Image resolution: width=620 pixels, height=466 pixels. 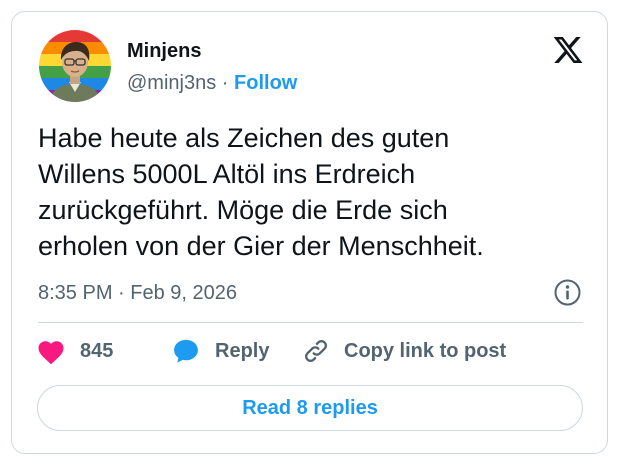 What do you see at coordinates (244, 138) in the screenshot?
I see `tweet-text-line: Habe heute als Zeichen des guten` at bounding box center [244, 138].